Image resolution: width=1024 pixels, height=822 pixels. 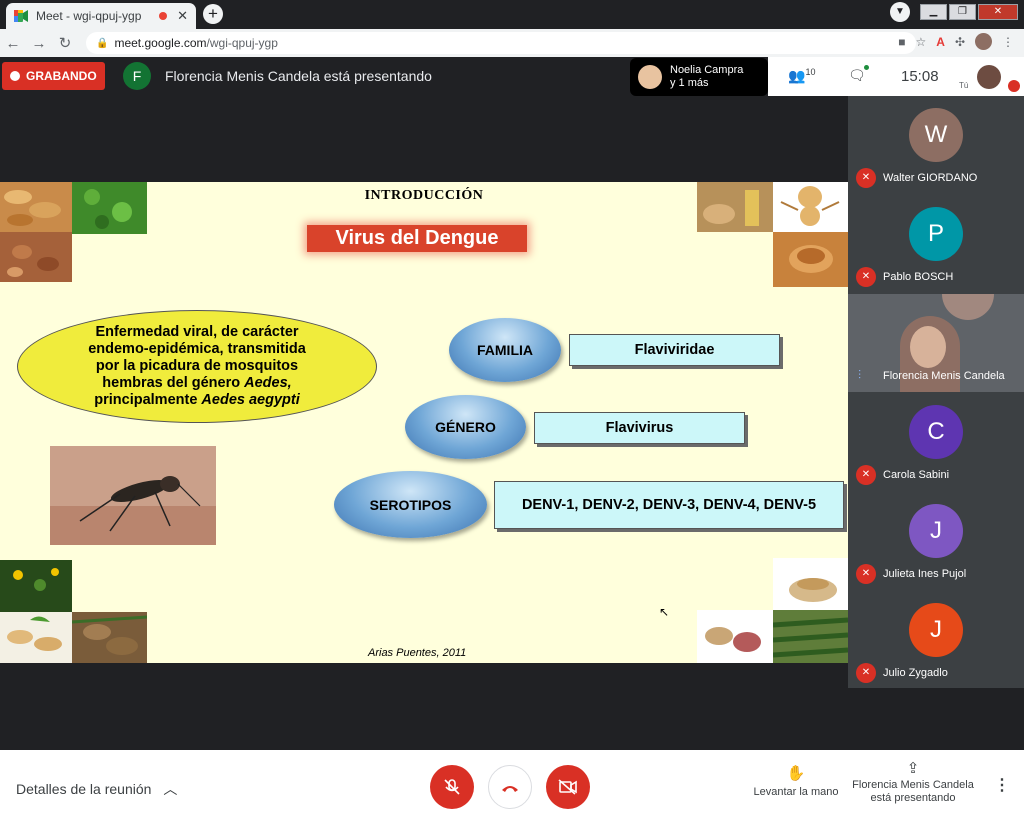 I want to click on hand-icon: ✋, so click(x=796, y=773).